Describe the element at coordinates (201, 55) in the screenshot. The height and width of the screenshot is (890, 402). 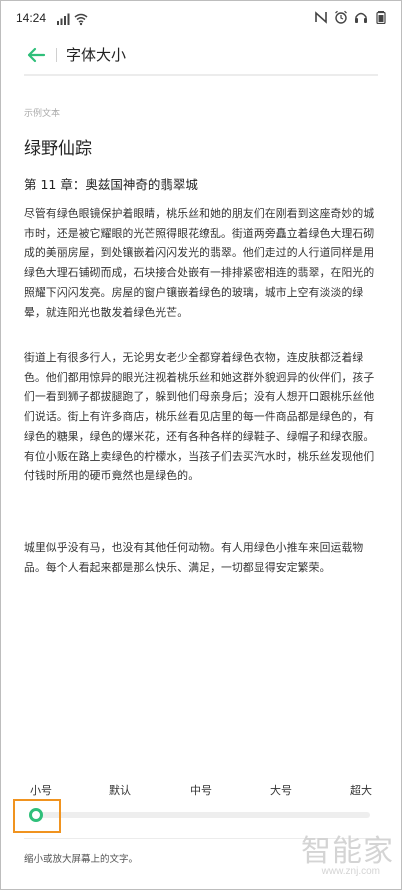
I see `app-bar: 字体大小` at that location.